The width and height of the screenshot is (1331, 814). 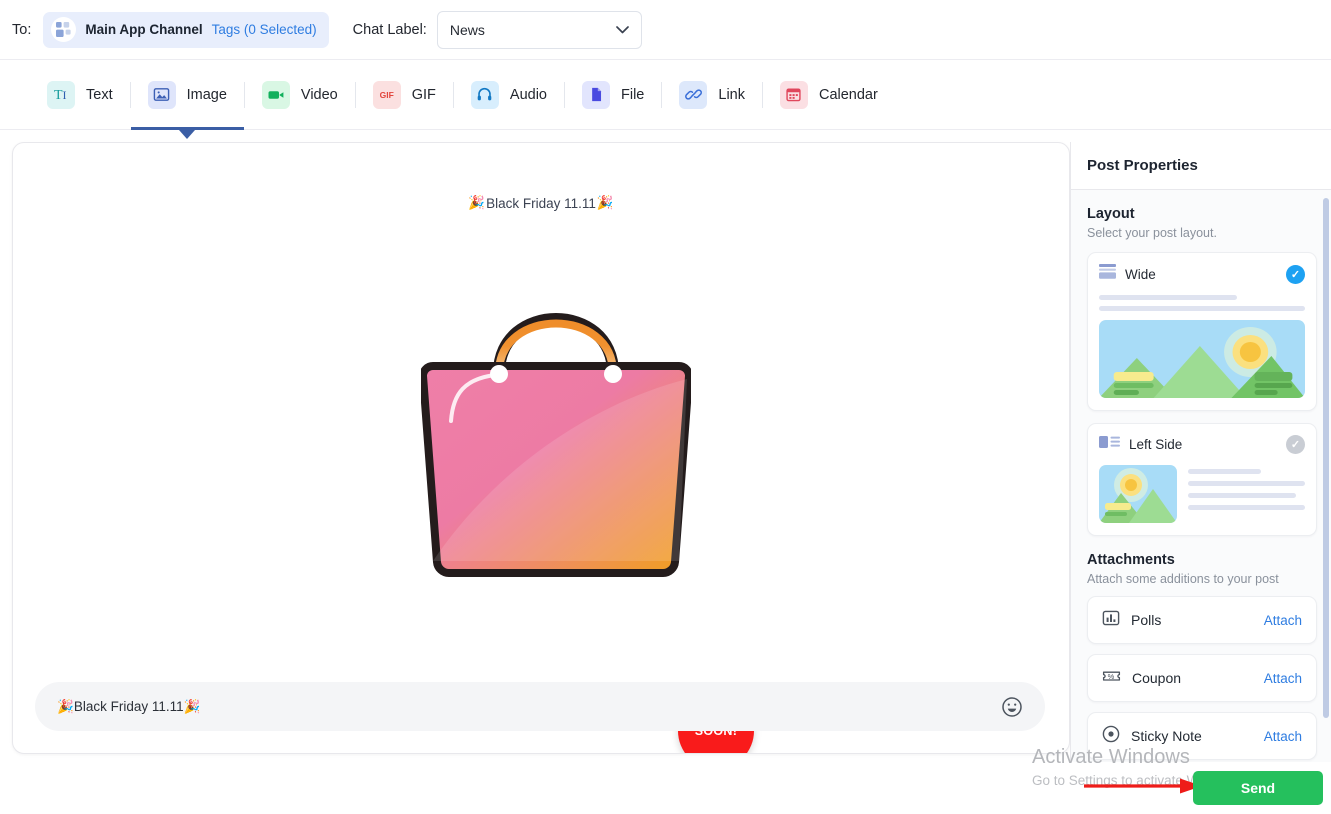 What do you see at coordinates (1107, 274) in the screenshot?
I see `layout-wide-icon` at bounding box center [1107, 274].